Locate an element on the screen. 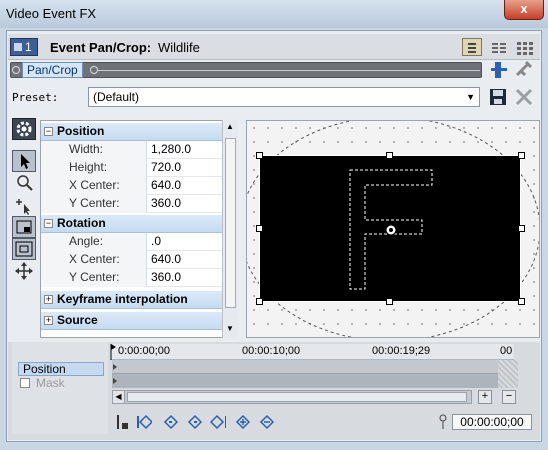 This screenshot has height=450, width=548. letter-f-icon is located at coordinates (391, 229).